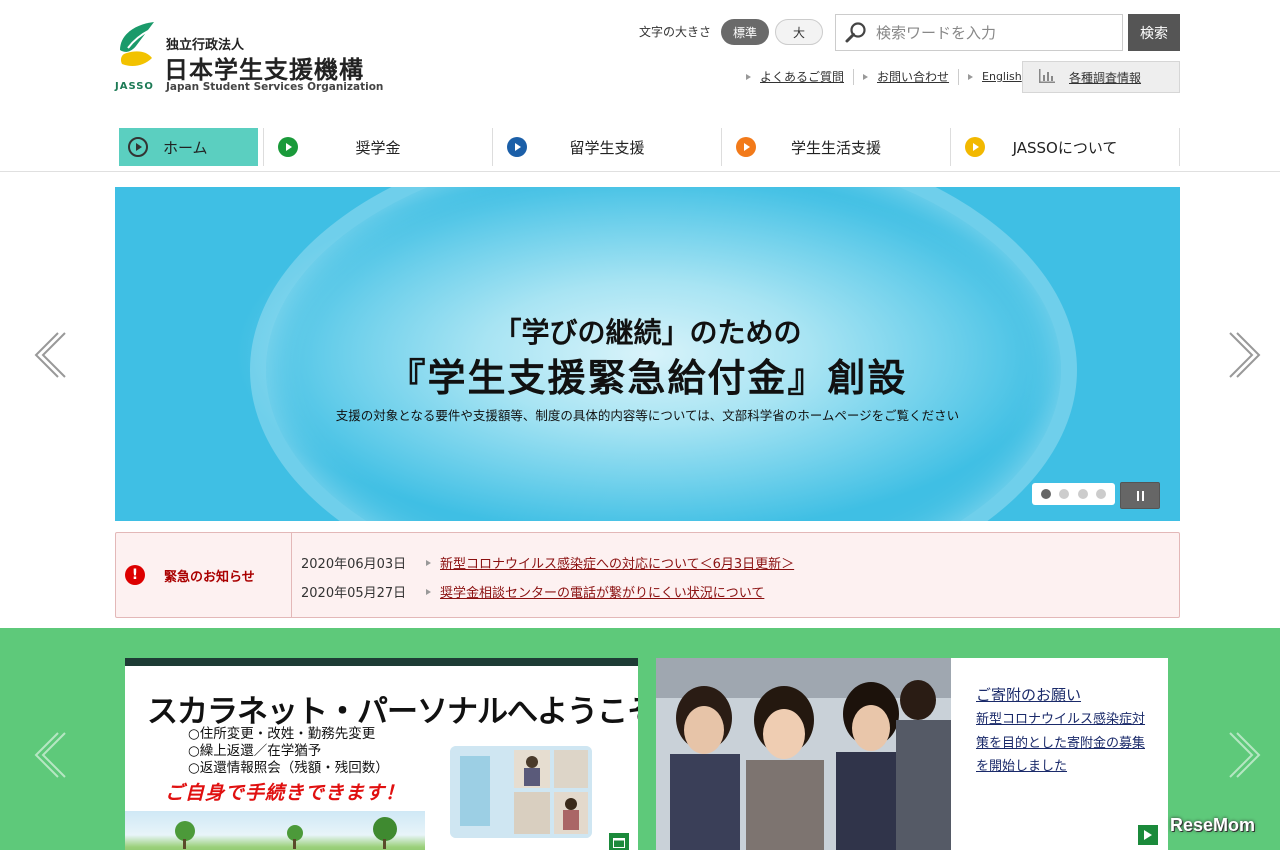  I want to click on survey-info-button: 各種調査情報, so click(1101, 77).